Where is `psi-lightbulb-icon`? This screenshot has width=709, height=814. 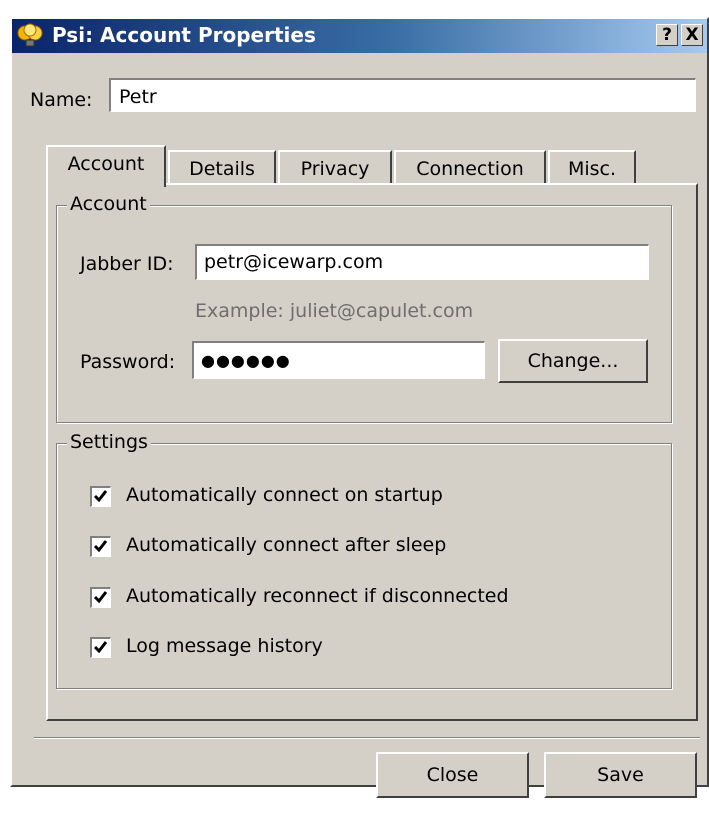
psi-lightbulb-icon is located at coordinates (30, 35).